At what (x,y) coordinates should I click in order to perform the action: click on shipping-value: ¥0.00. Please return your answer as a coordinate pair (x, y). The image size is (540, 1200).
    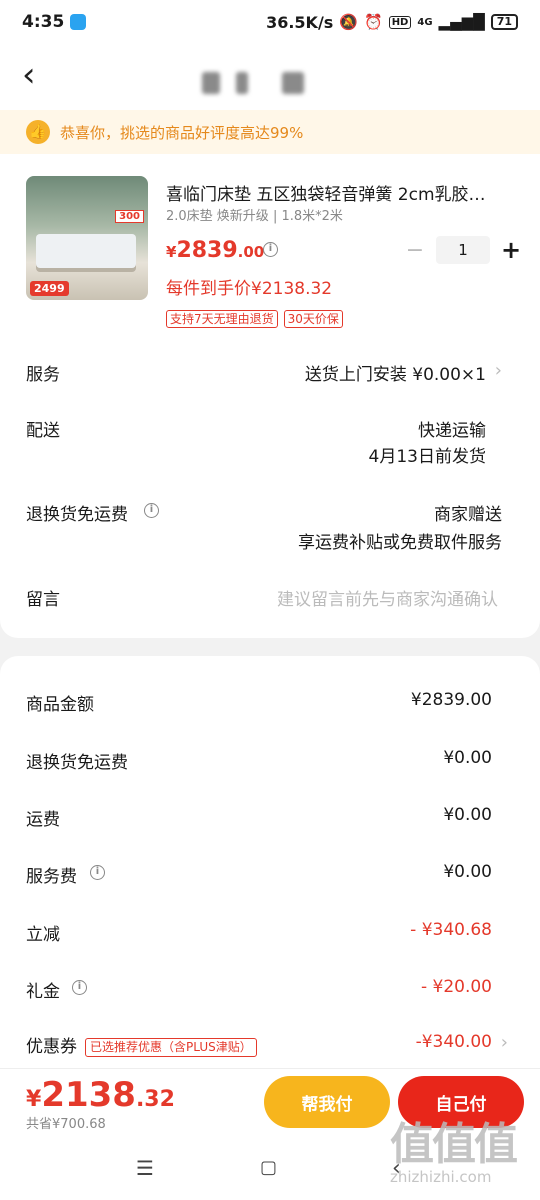
    Looking at the image, I should click on (467, 815).